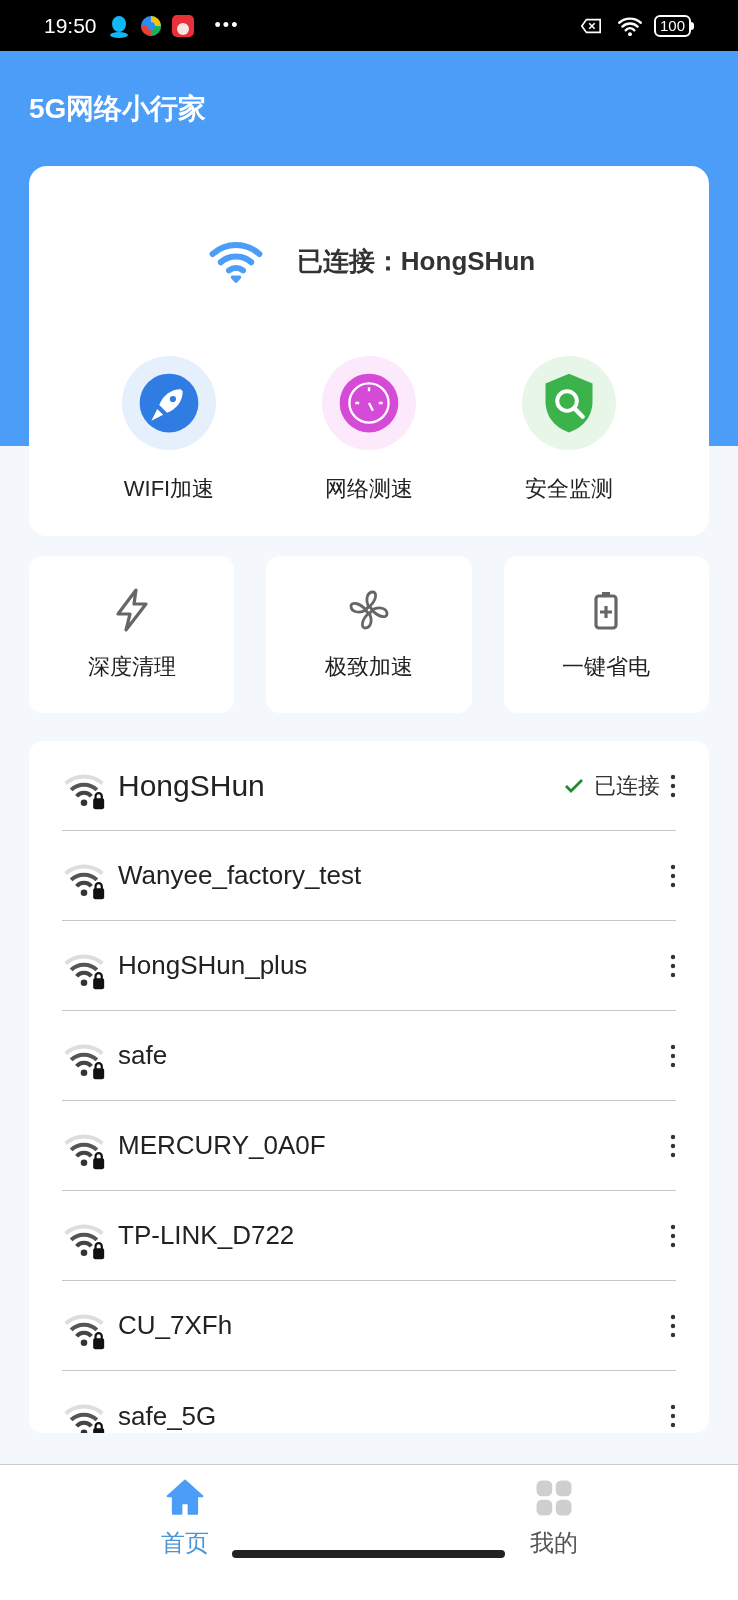 The width and height of the screenshot is (738, 1600). I want to click on nav-tab: 我的, so click(553, 1522).